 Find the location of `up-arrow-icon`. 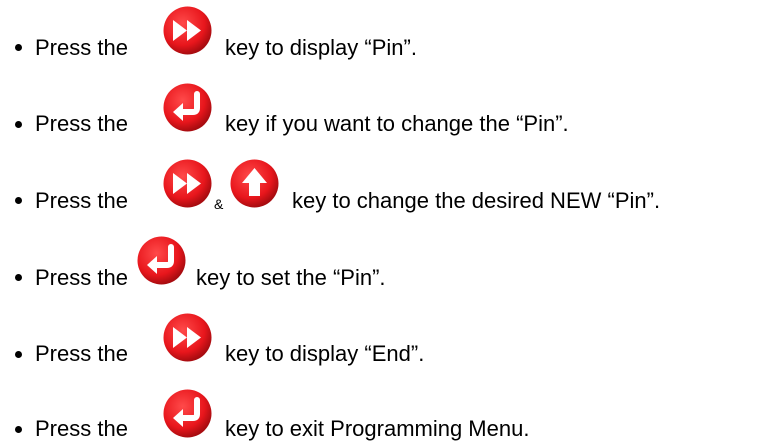

up-arrow-icon is located at coordinates (254, 183).